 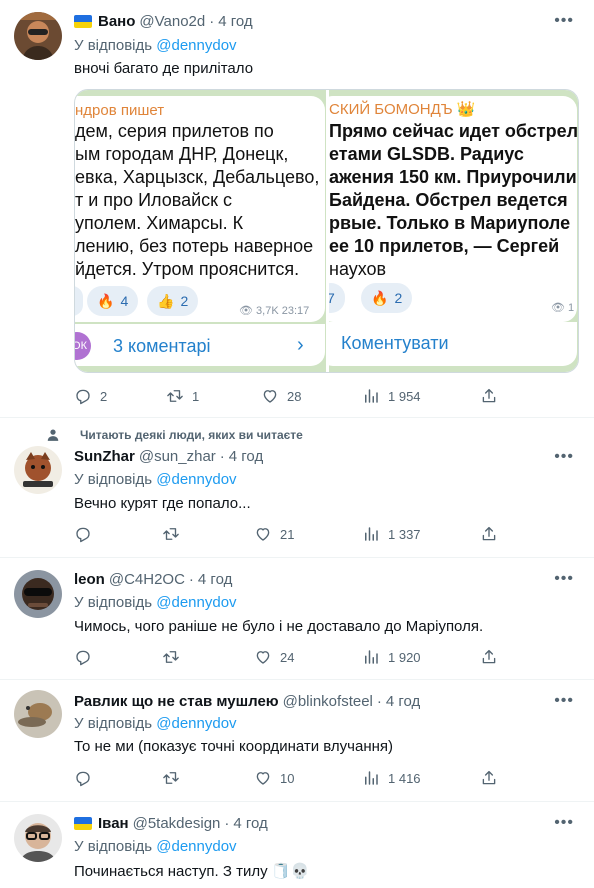 What do you see at coordinates (177, 456) in the screenshot?
I see `user-handle: @sun_zhar` at bounding box center [177, 456].